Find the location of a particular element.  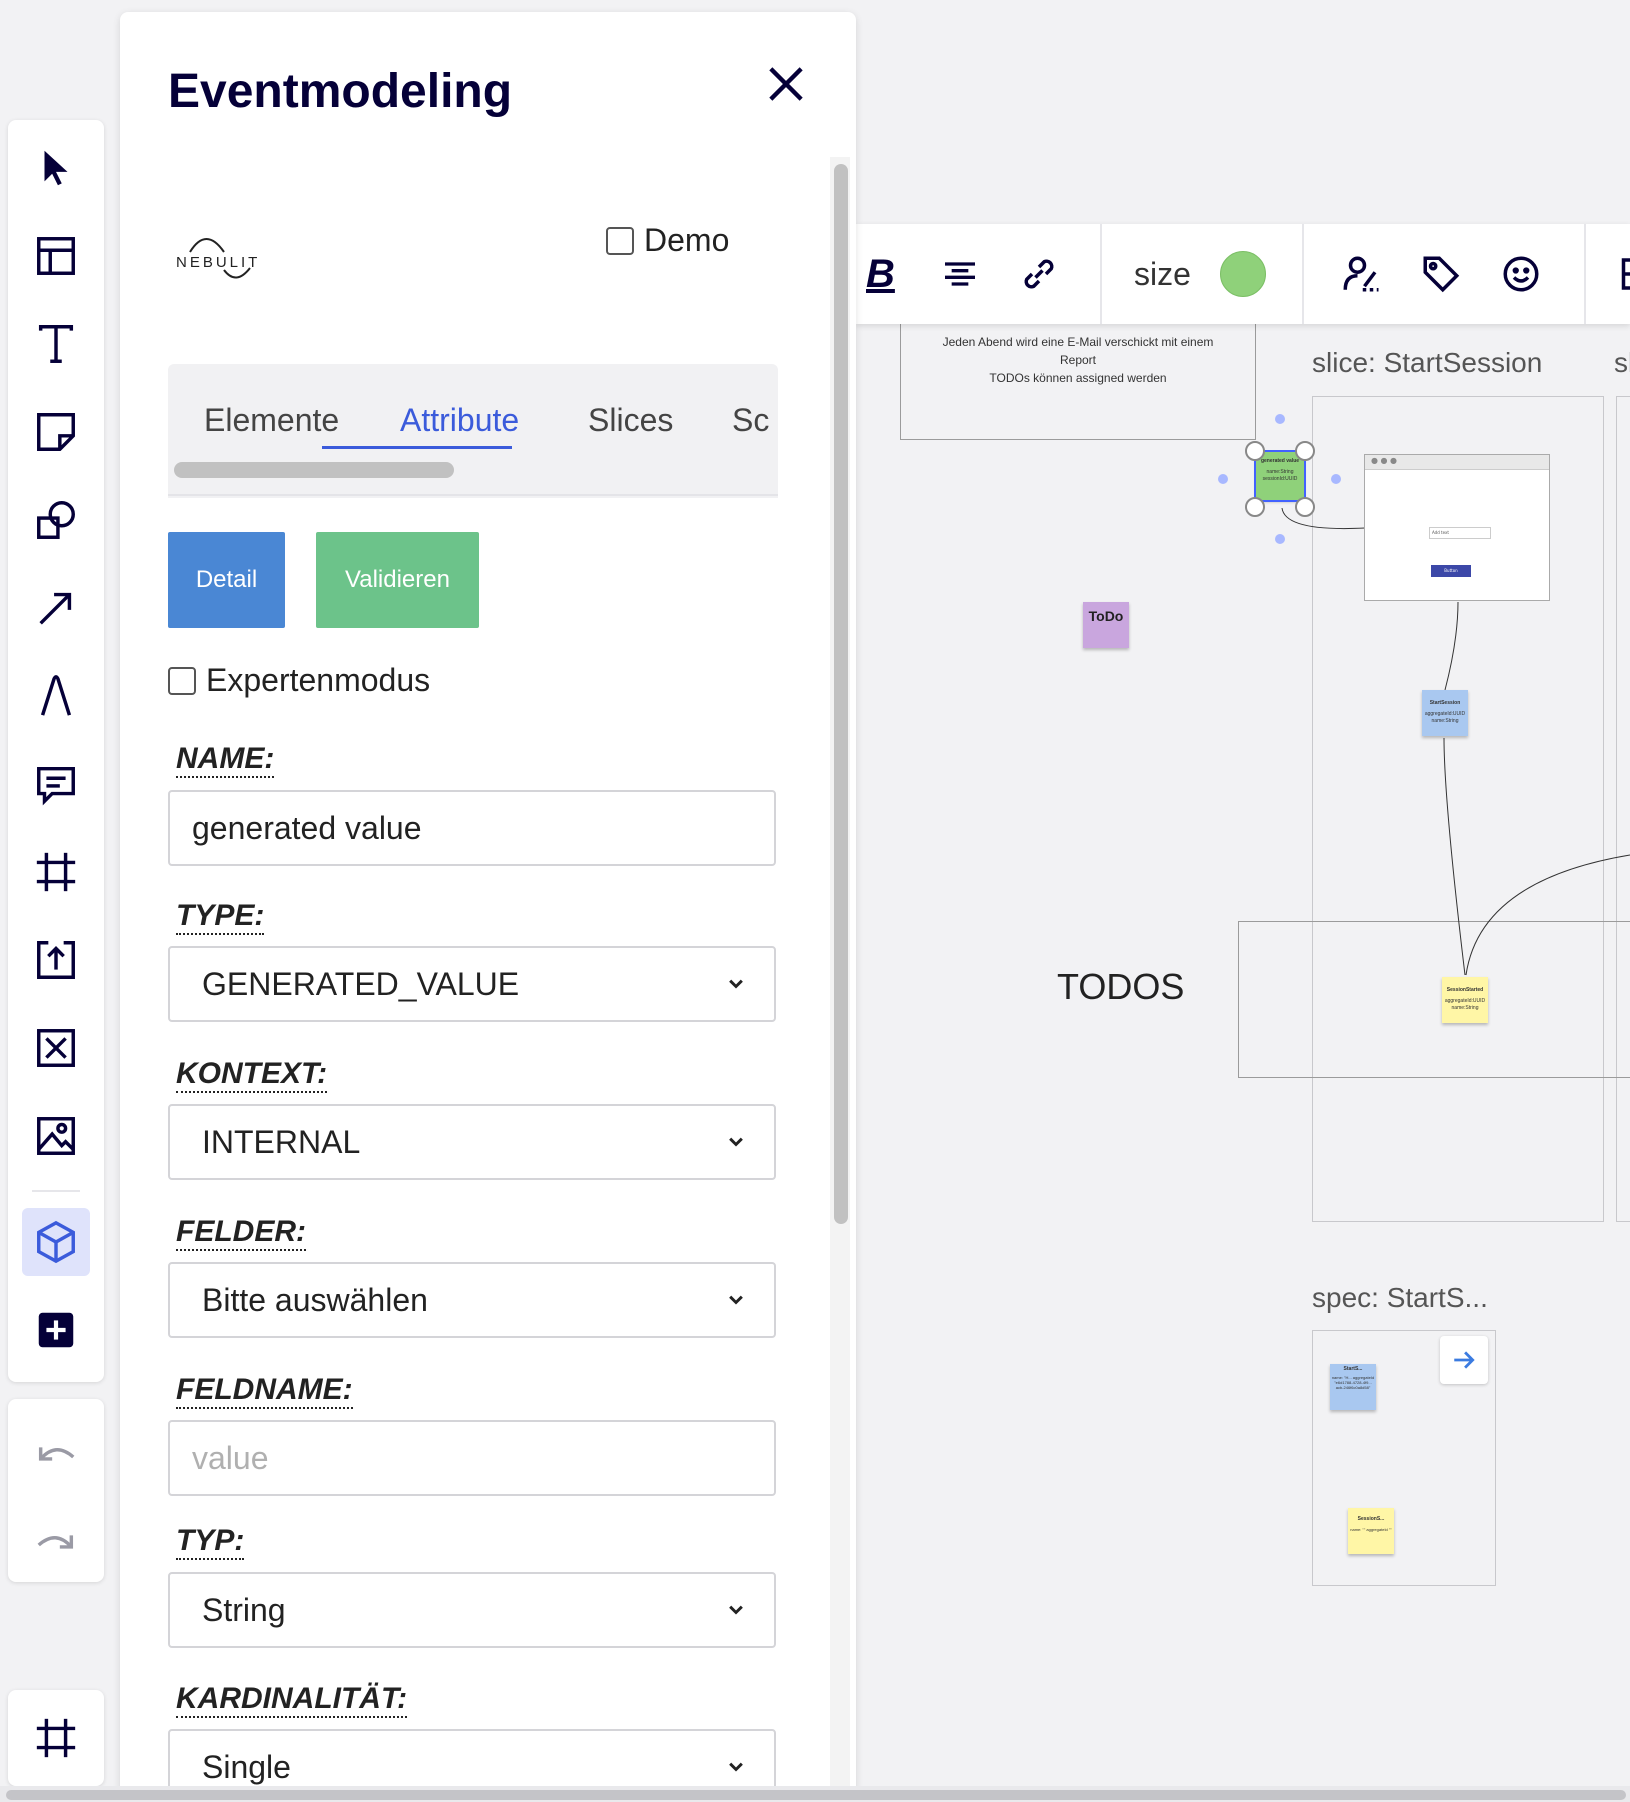

typ-select: String is located at coordinates (472, 1610).